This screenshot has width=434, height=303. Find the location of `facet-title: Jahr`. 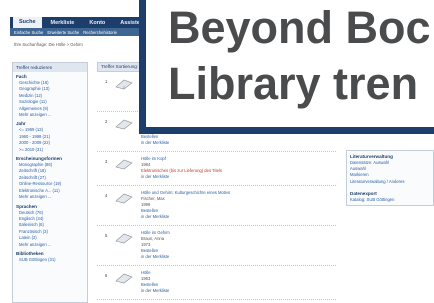

facet-title: Jahr is located at coordinates (21, 124).